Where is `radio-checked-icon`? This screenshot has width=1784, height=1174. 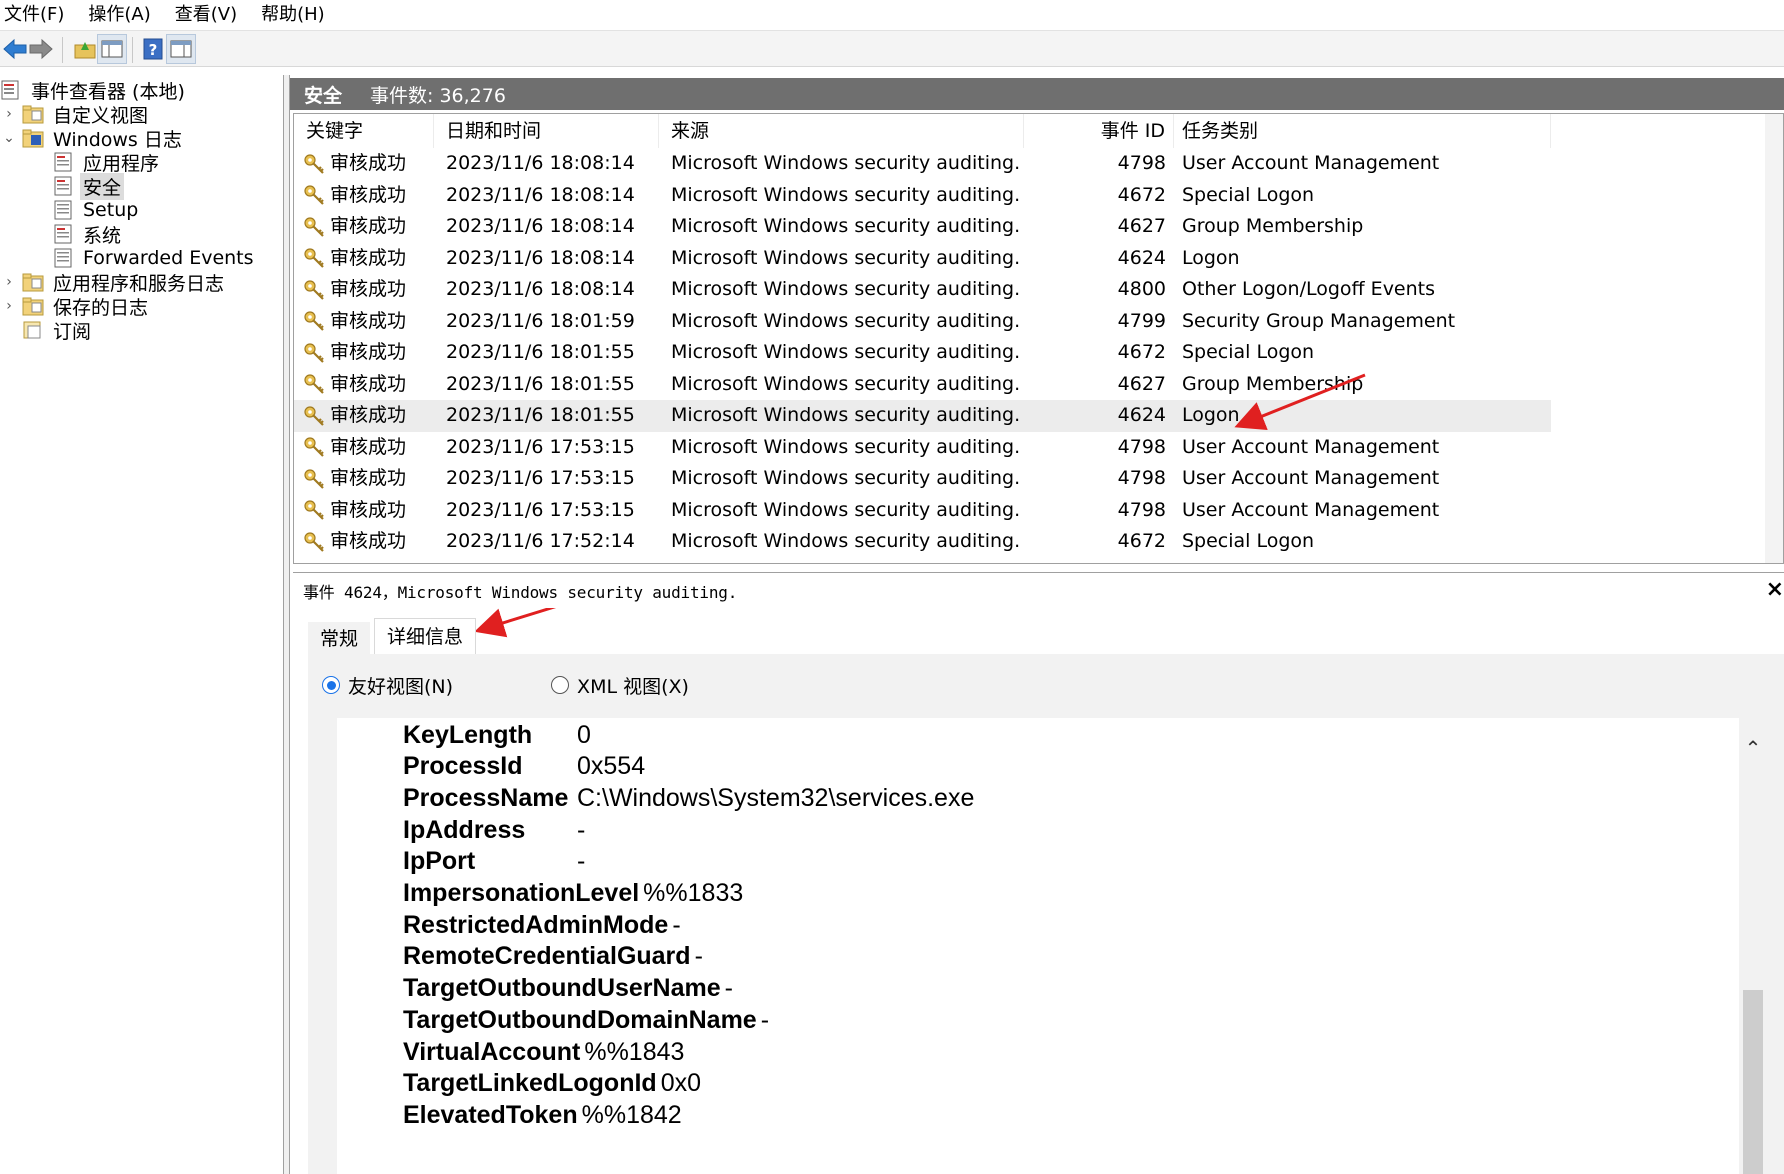
radio-checked-icon is located at coordinates (331, 685).